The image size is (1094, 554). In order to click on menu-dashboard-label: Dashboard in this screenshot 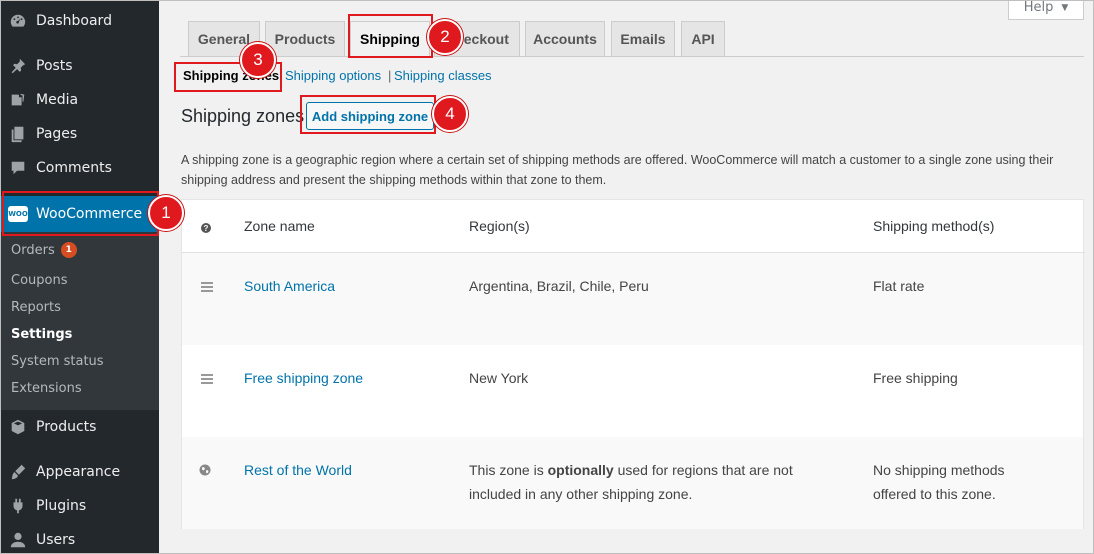, I will do `click(74, 21)`.